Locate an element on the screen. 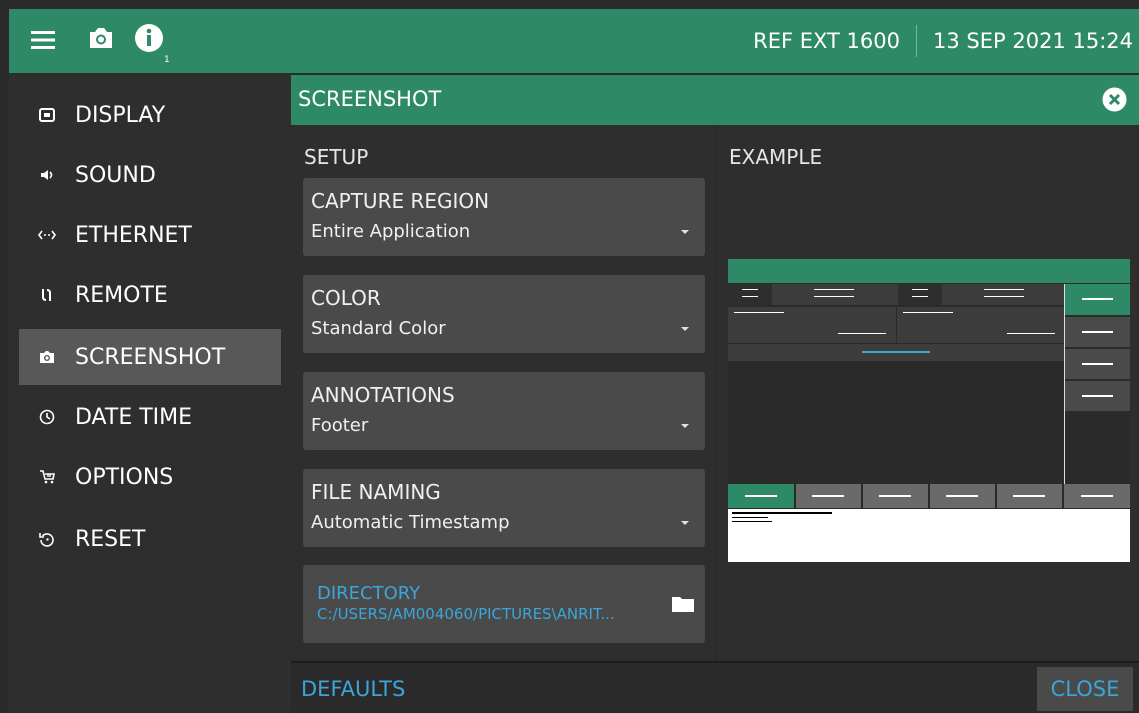  field-label: CAPTURE REGION is located at coordinates (400, 201).